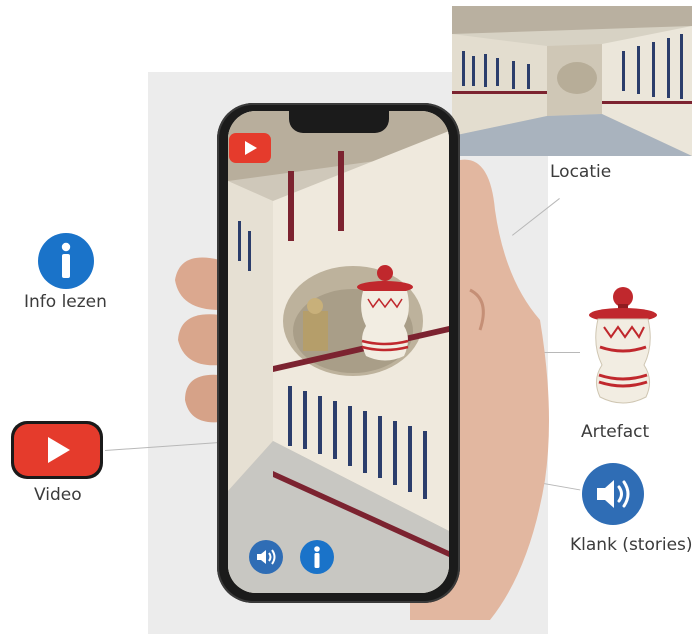 This screenshot has width=695, height=634. What do you see at coordinates (250, 150) in the screenshot?
I see `screen-video-play-icon` at bounding box center [250, 150].